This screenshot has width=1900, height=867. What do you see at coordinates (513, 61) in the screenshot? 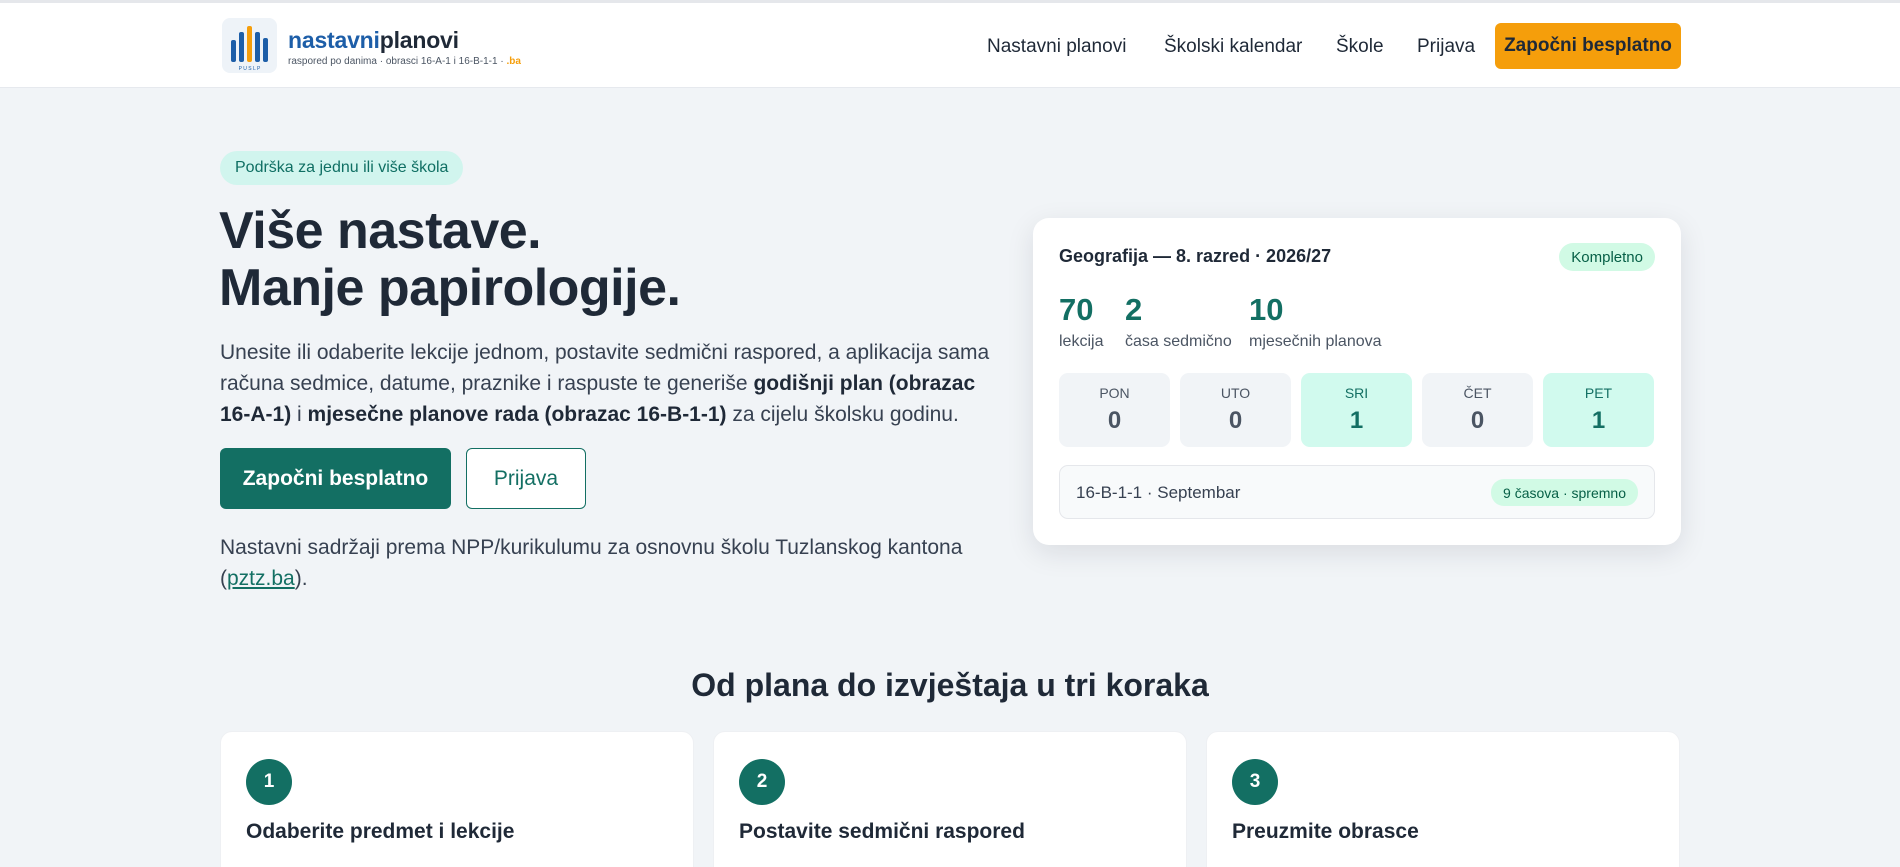
I see `brand-tld: .ba` at bounding box center [513, 61].